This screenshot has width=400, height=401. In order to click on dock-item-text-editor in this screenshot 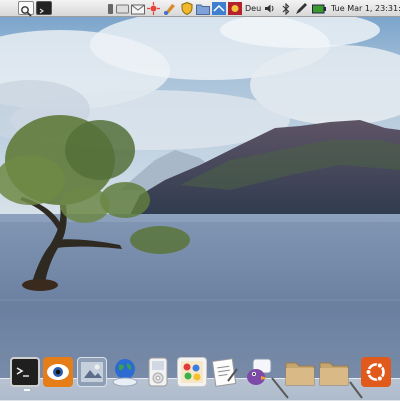, I will do `click(225, 372)`.